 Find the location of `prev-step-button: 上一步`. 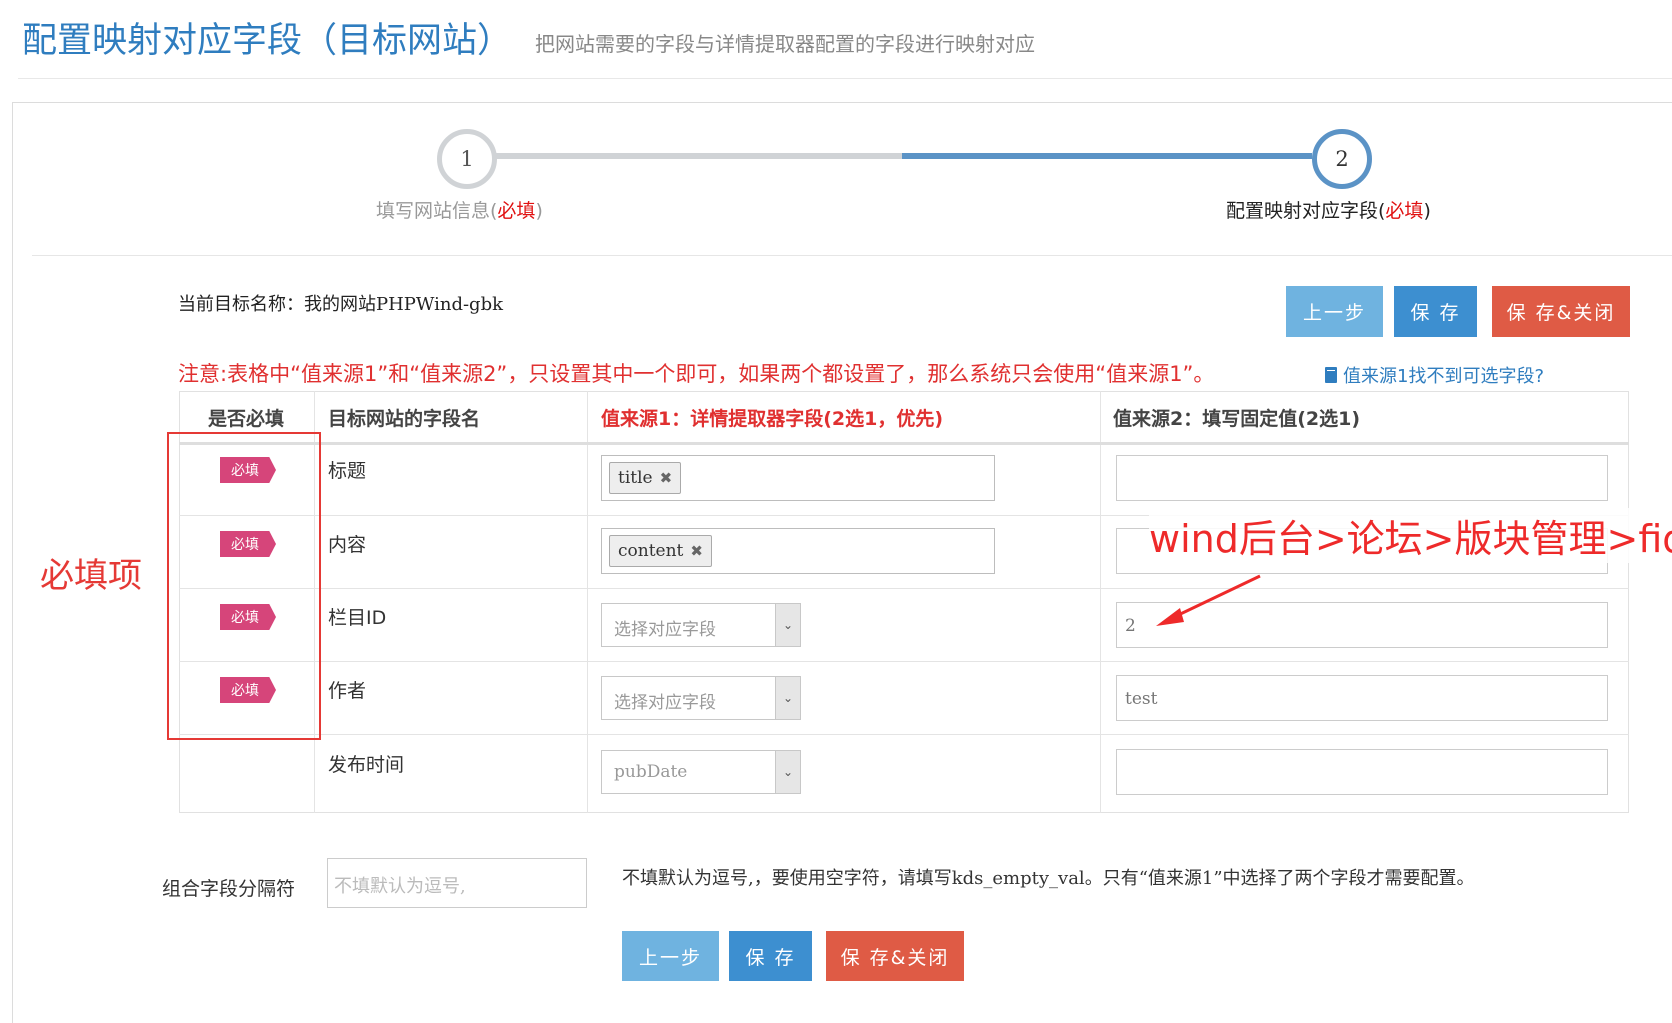

prev-step-button: 上一步 is located at coordinates (1334, 311).